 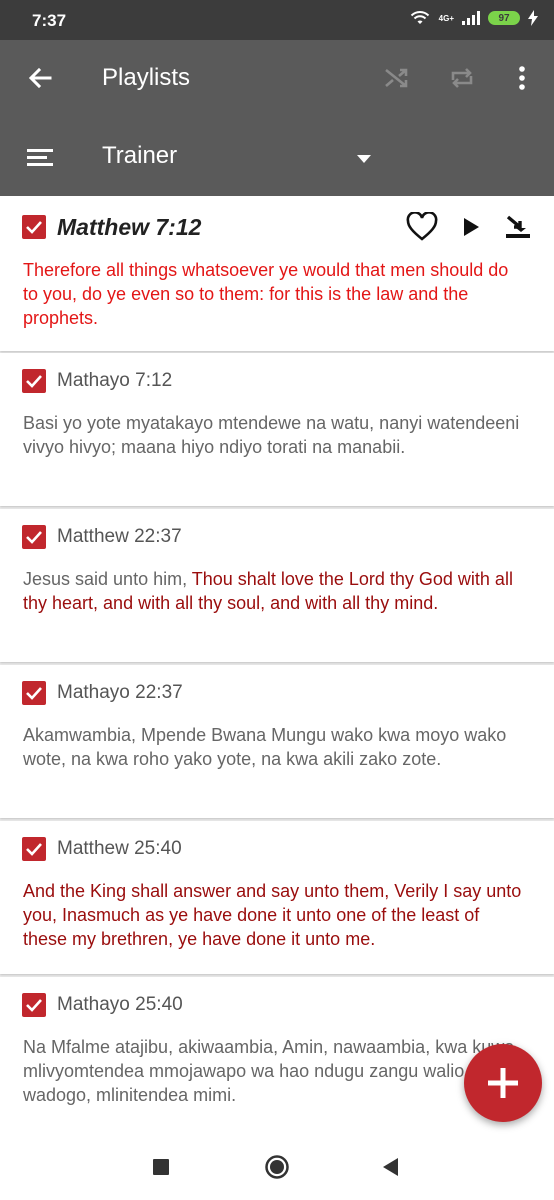 I want to click on sort-lines-icon, so click(x=40, y=157).